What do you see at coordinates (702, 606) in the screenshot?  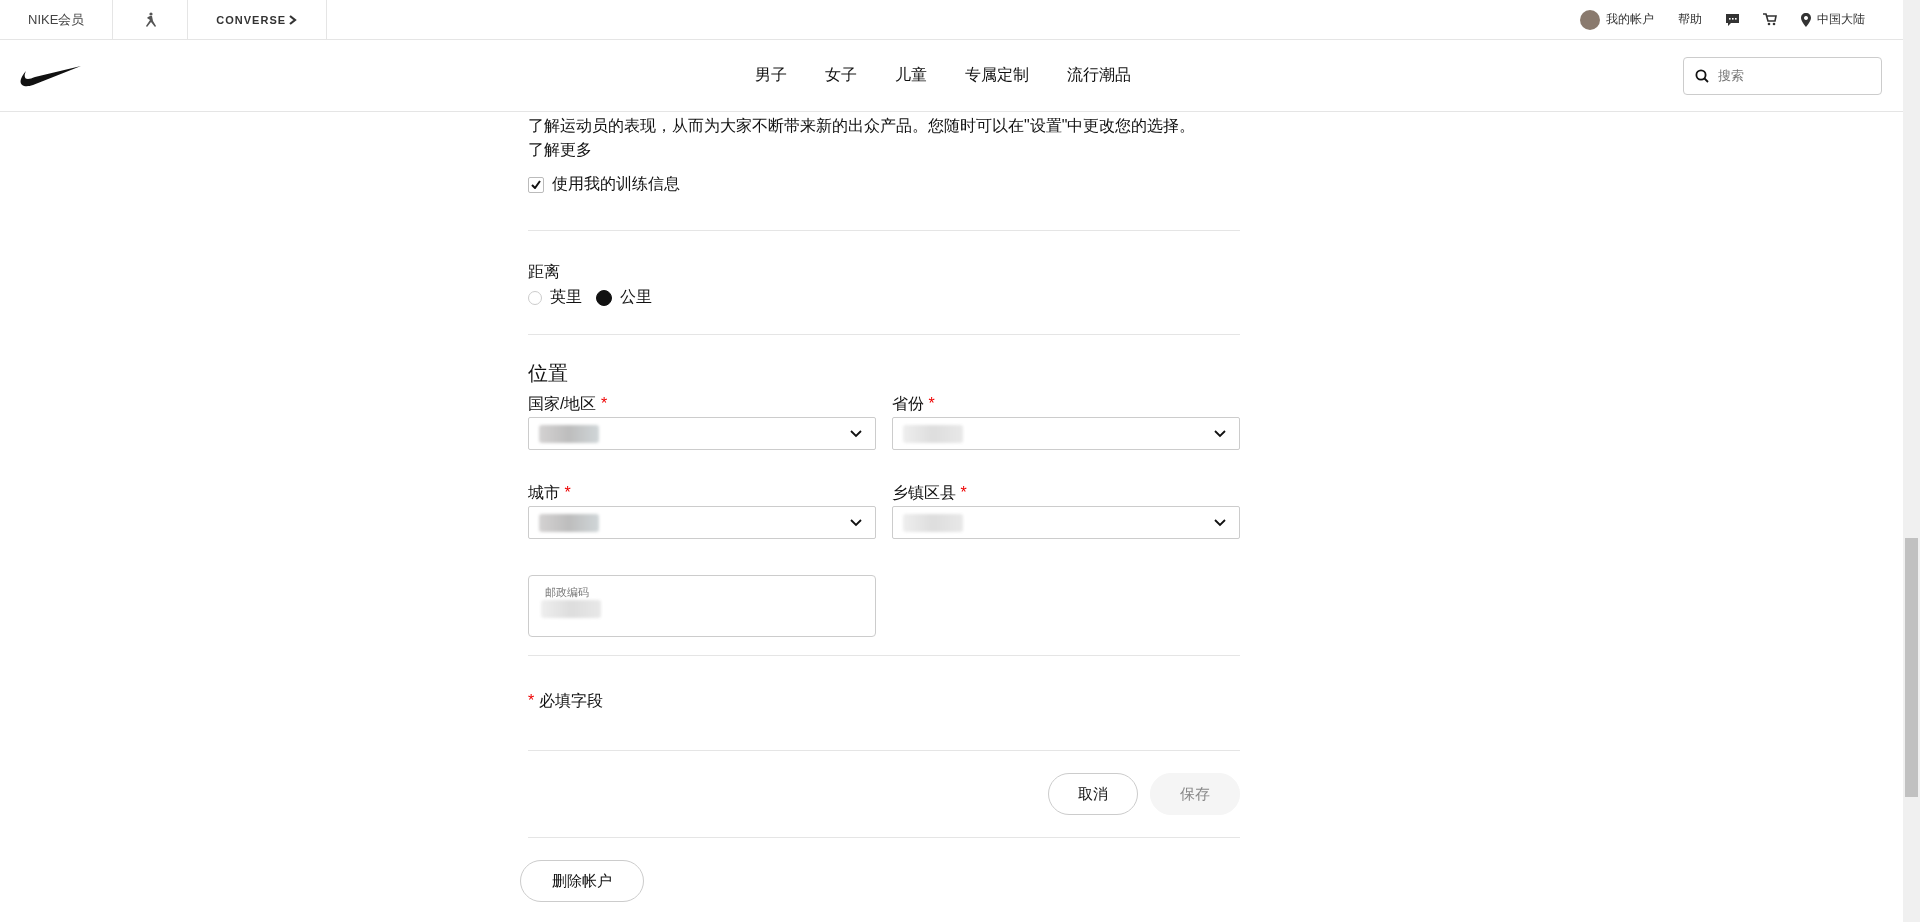 I see `text-field: 邮政编码` at bounding box center [702, 606].